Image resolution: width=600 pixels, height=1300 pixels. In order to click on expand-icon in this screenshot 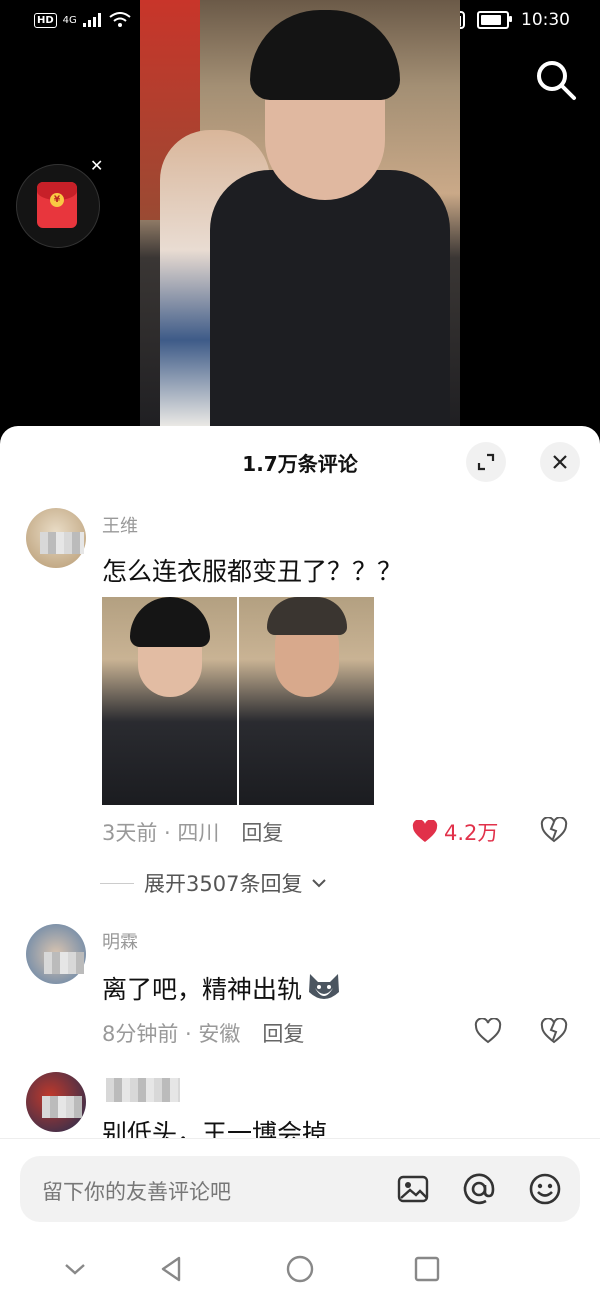, I will do `click(486, 462)`.